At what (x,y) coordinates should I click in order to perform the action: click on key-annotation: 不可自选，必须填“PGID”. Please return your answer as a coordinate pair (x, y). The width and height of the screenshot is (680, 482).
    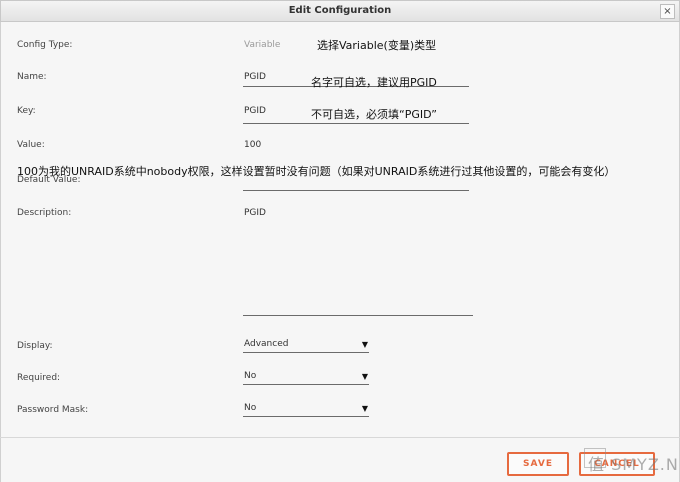
    Looking at the image, I should click on (374, 114).